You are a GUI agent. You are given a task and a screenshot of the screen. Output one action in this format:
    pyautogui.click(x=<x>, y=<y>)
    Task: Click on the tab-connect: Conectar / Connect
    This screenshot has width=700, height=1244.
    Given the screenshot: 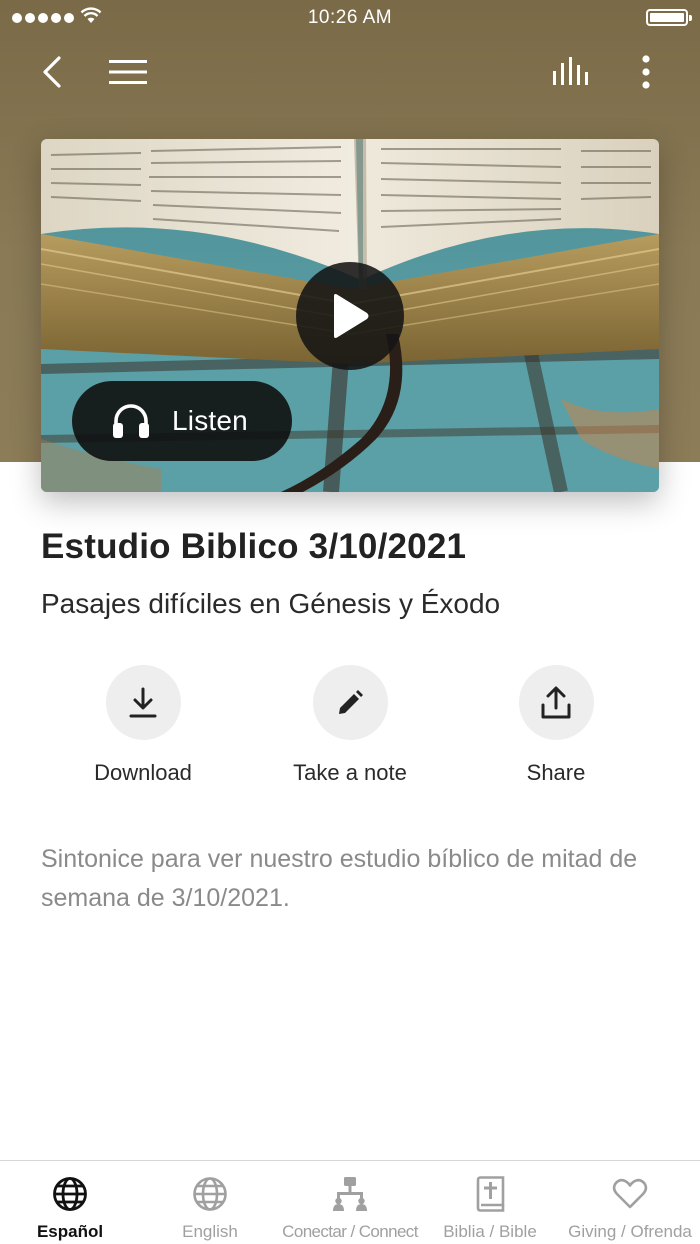 What is the action you would take?
    pyautogui.click(x=350, y=1202)
    